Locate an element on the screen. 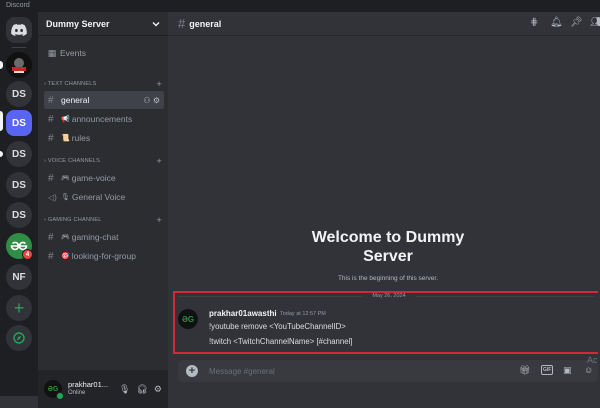  channel-settings-icons: ⚇ ⚙ is located at coordinates (151, 100).